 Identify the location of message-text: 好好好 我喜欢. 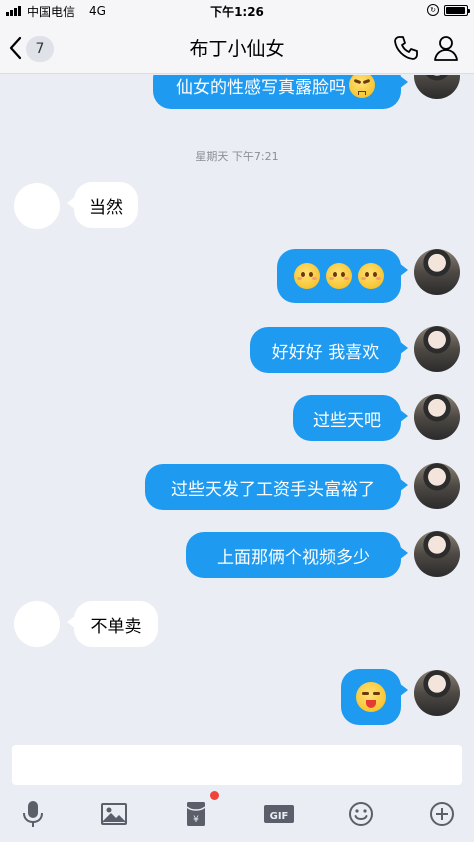
(325, 352).